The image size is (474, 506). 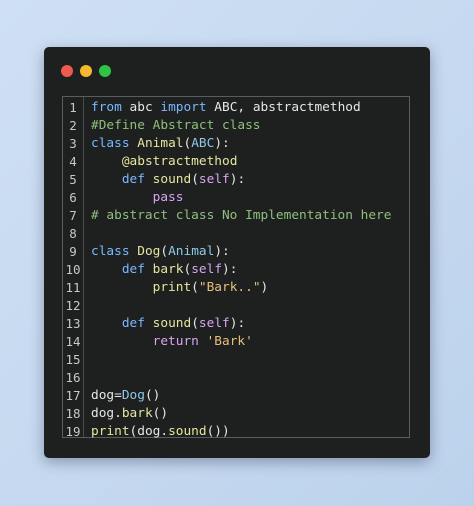 I want to click on code-line: 14 return 'Bark', so click(x=236, y=341).